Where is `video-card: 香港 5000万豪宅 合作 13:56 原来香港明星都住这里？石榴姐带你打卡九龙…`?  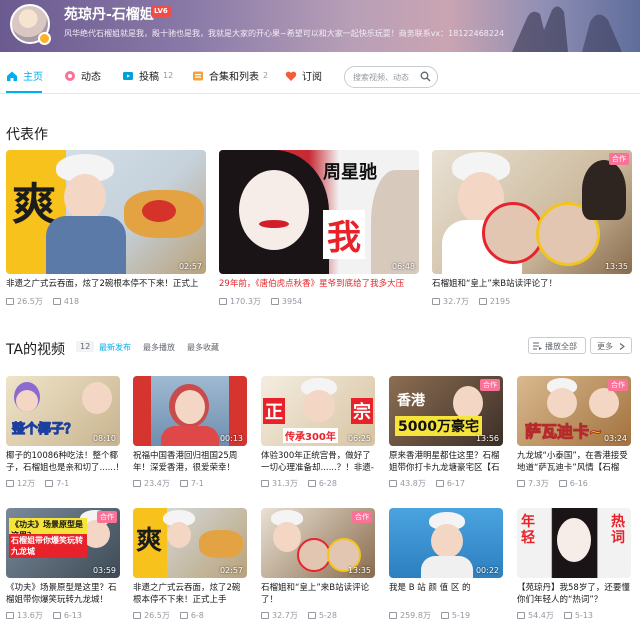
video-card: 香港 5000万豪宅 合作 13:56 原来香港明星都住这里？石榴姐带你打卡九龙… is located at coordinates (446, 432).